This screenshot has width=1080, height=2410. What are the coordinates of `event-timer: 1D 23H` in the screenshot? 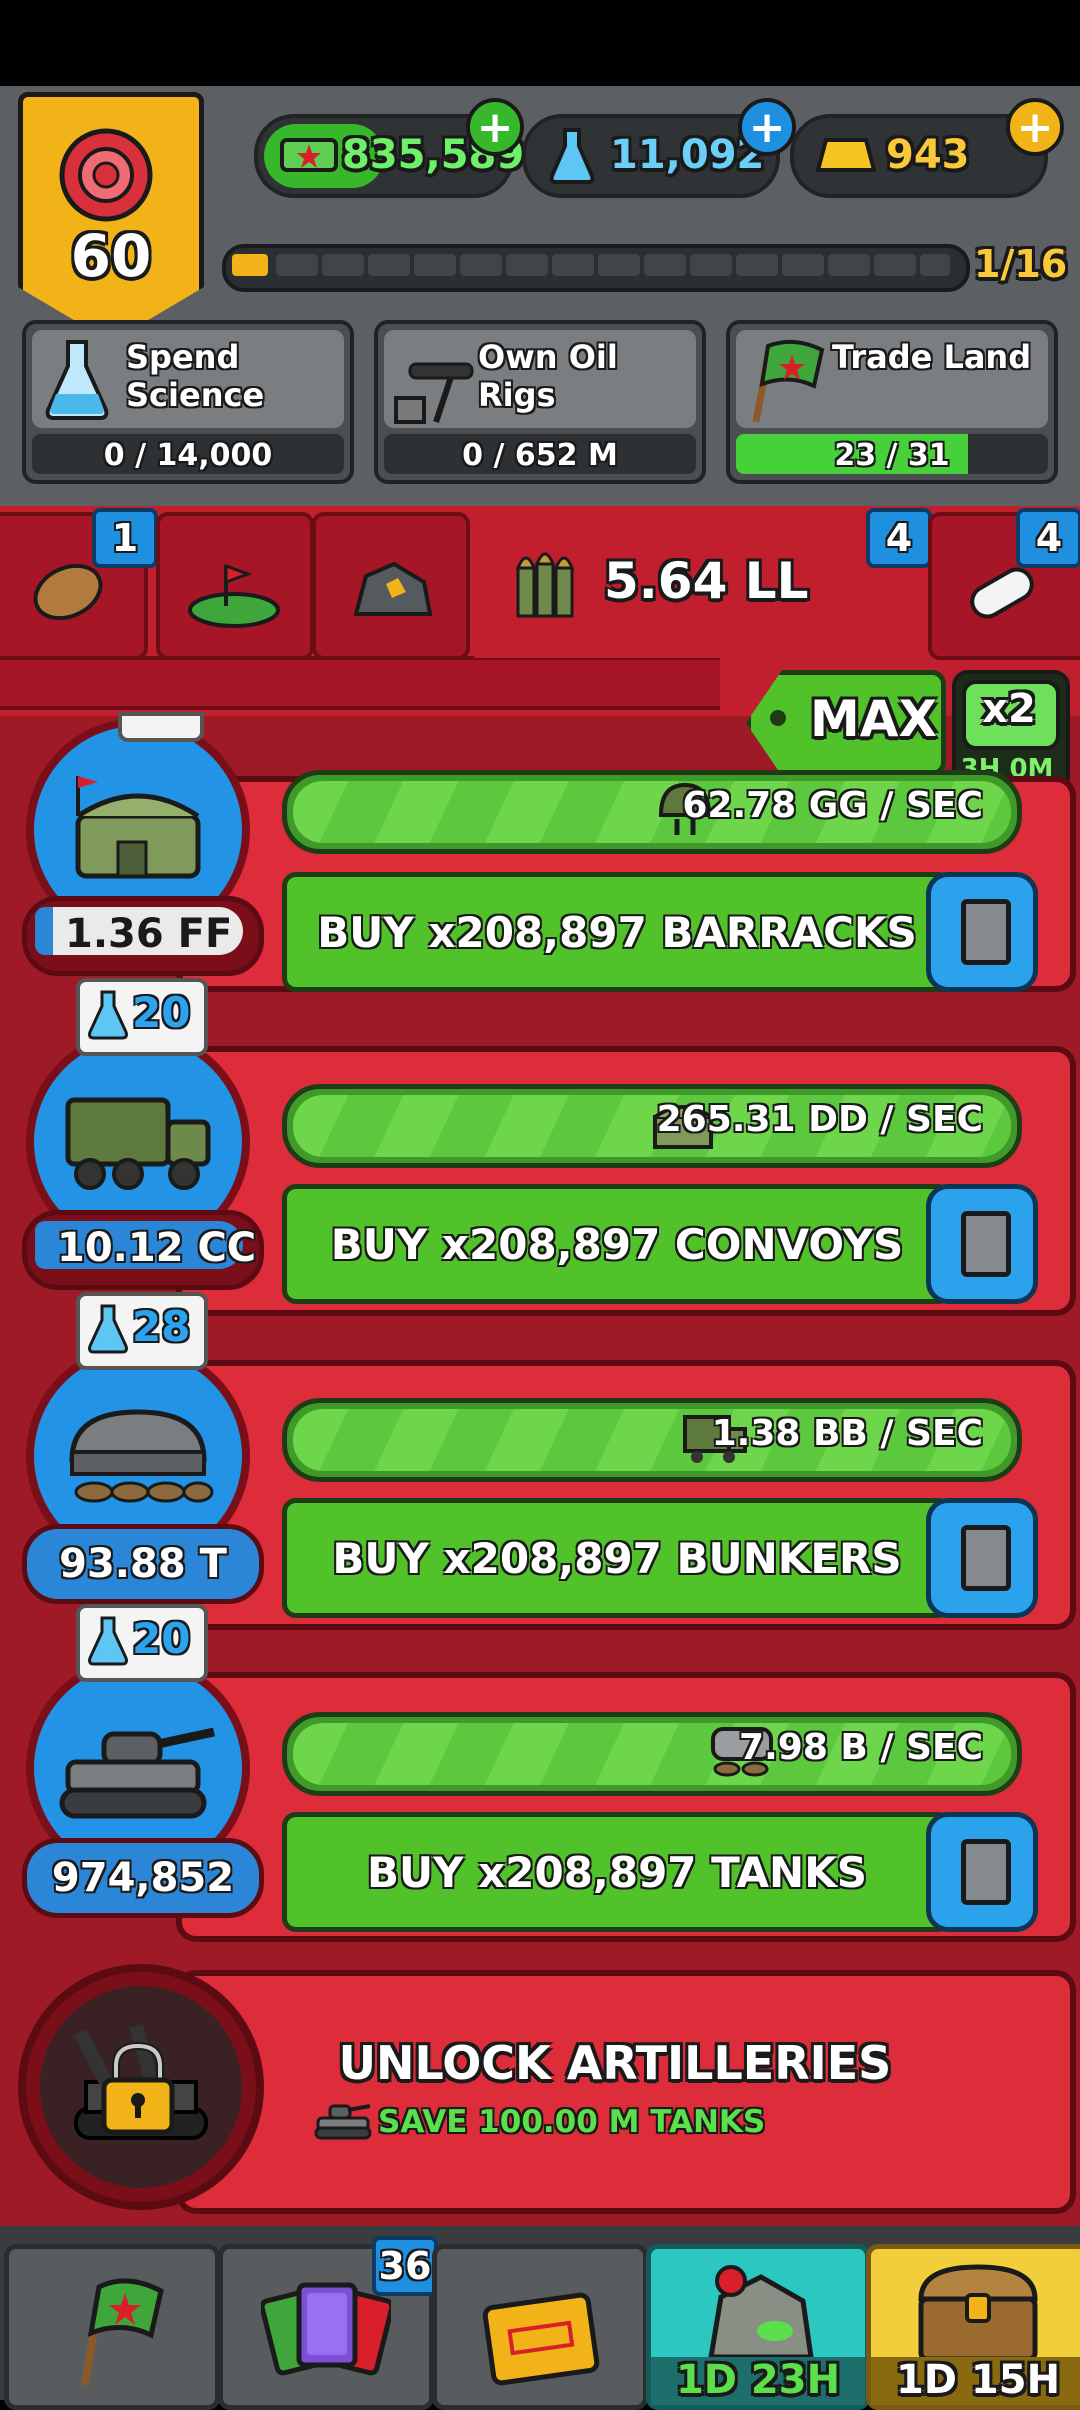 It's located at (758, 2380).